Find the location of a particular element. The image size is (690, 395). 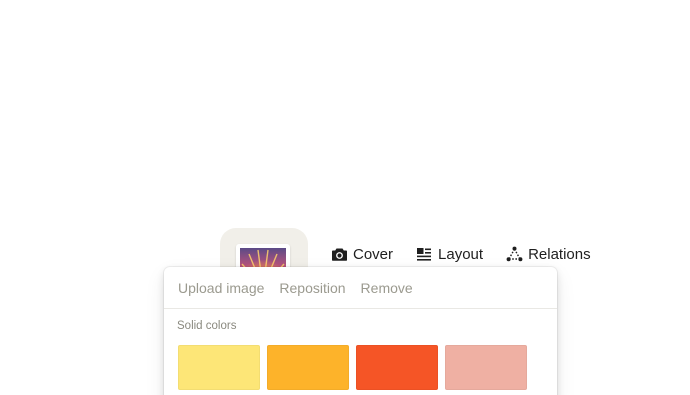

tab-reposition: Reposition is located at coordinates (312, 288).